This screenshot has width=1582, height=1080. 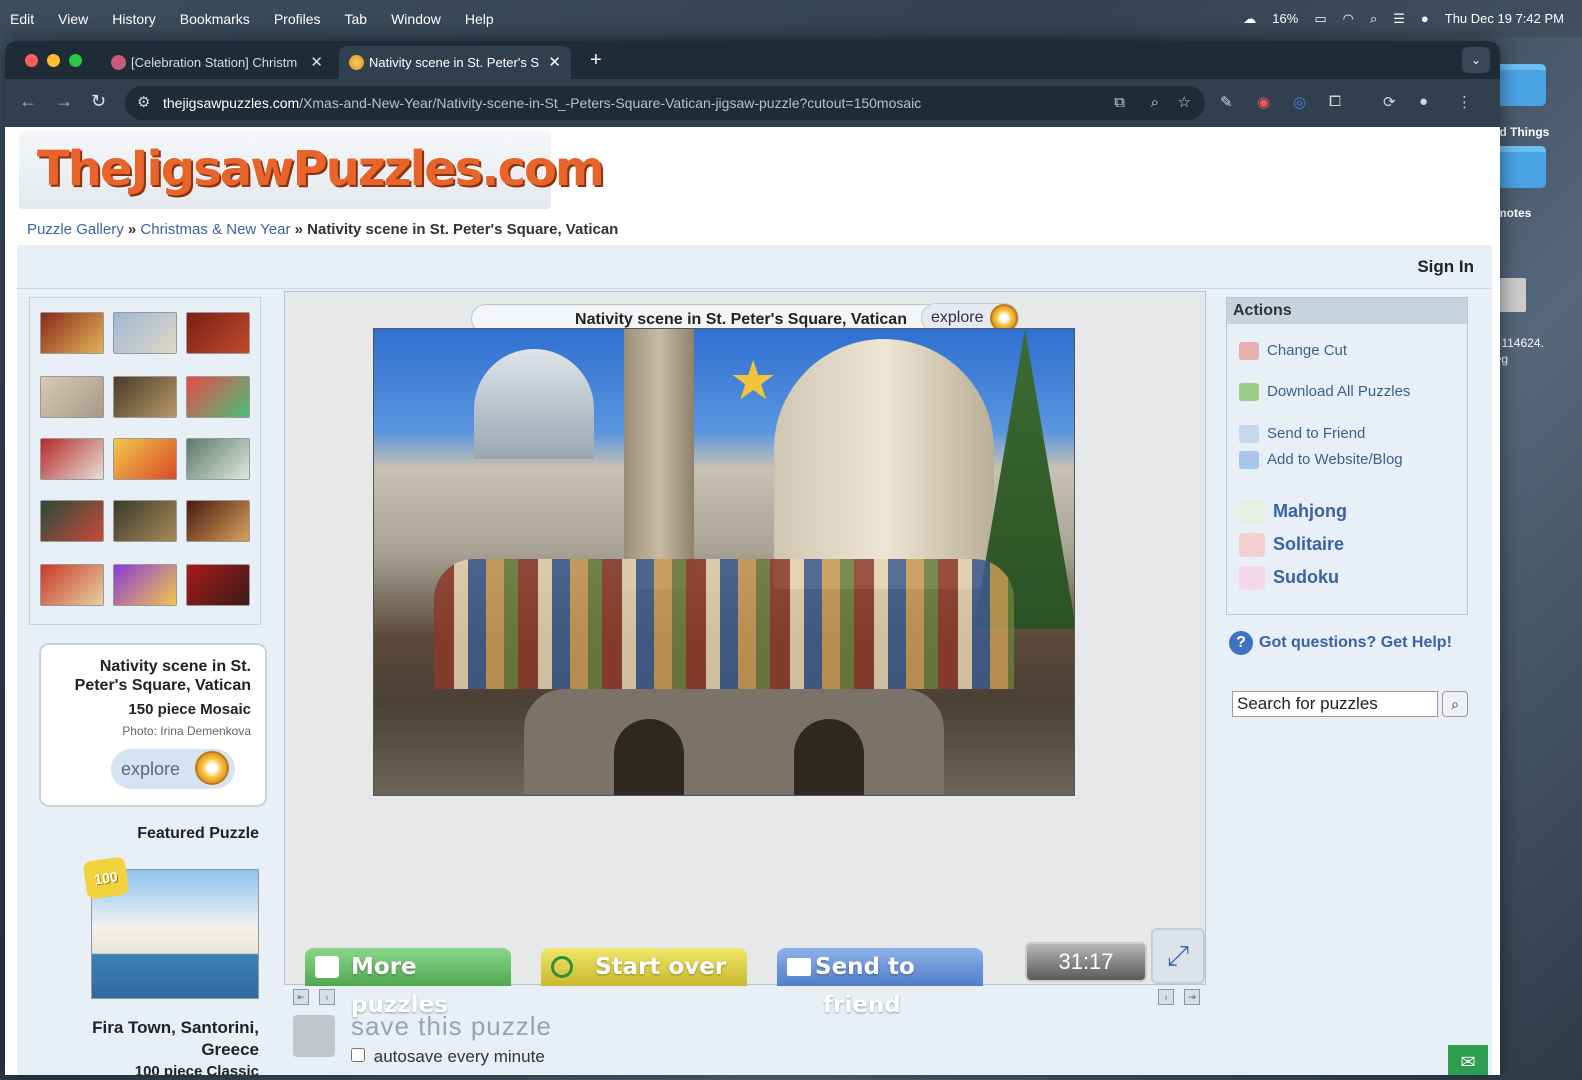 I want to click on back-icon: ←, so click(x=28, y=101).